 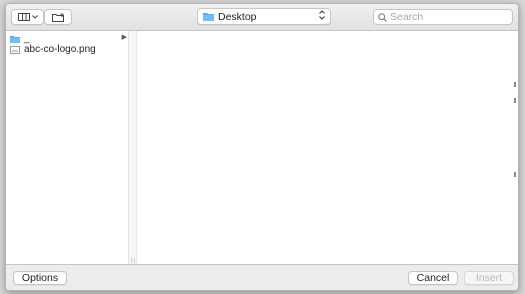 What do you see at coordinates (34, 17) in the screenshot?
I see `chevron-down-icon` at bounding box center [34, 17].